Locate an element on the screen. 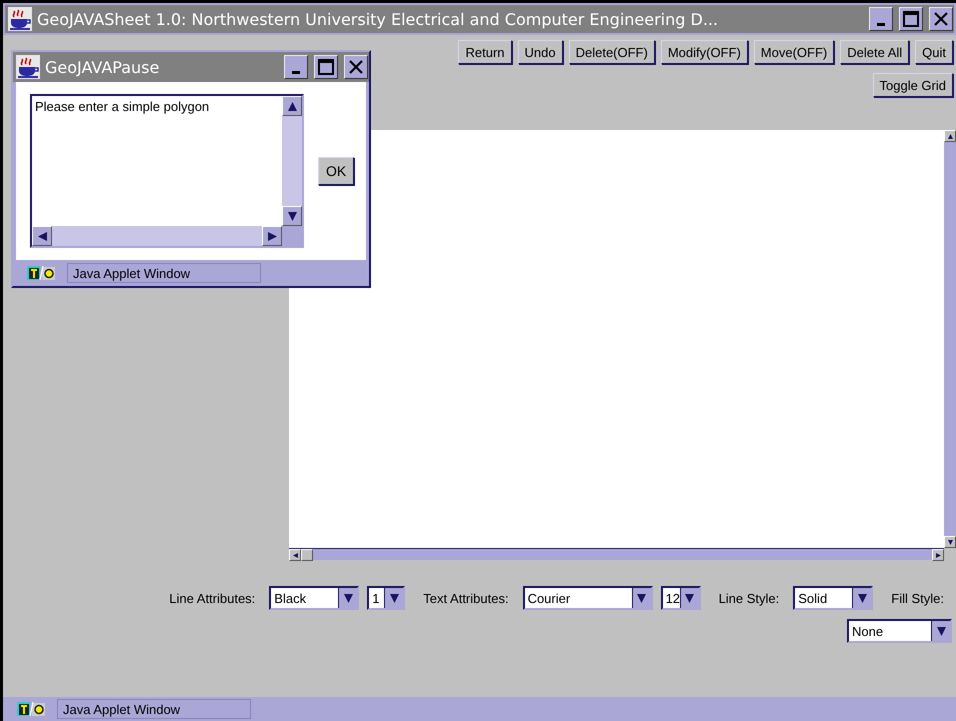  toolbar-button: Undo is located at coordinates (540, 52).